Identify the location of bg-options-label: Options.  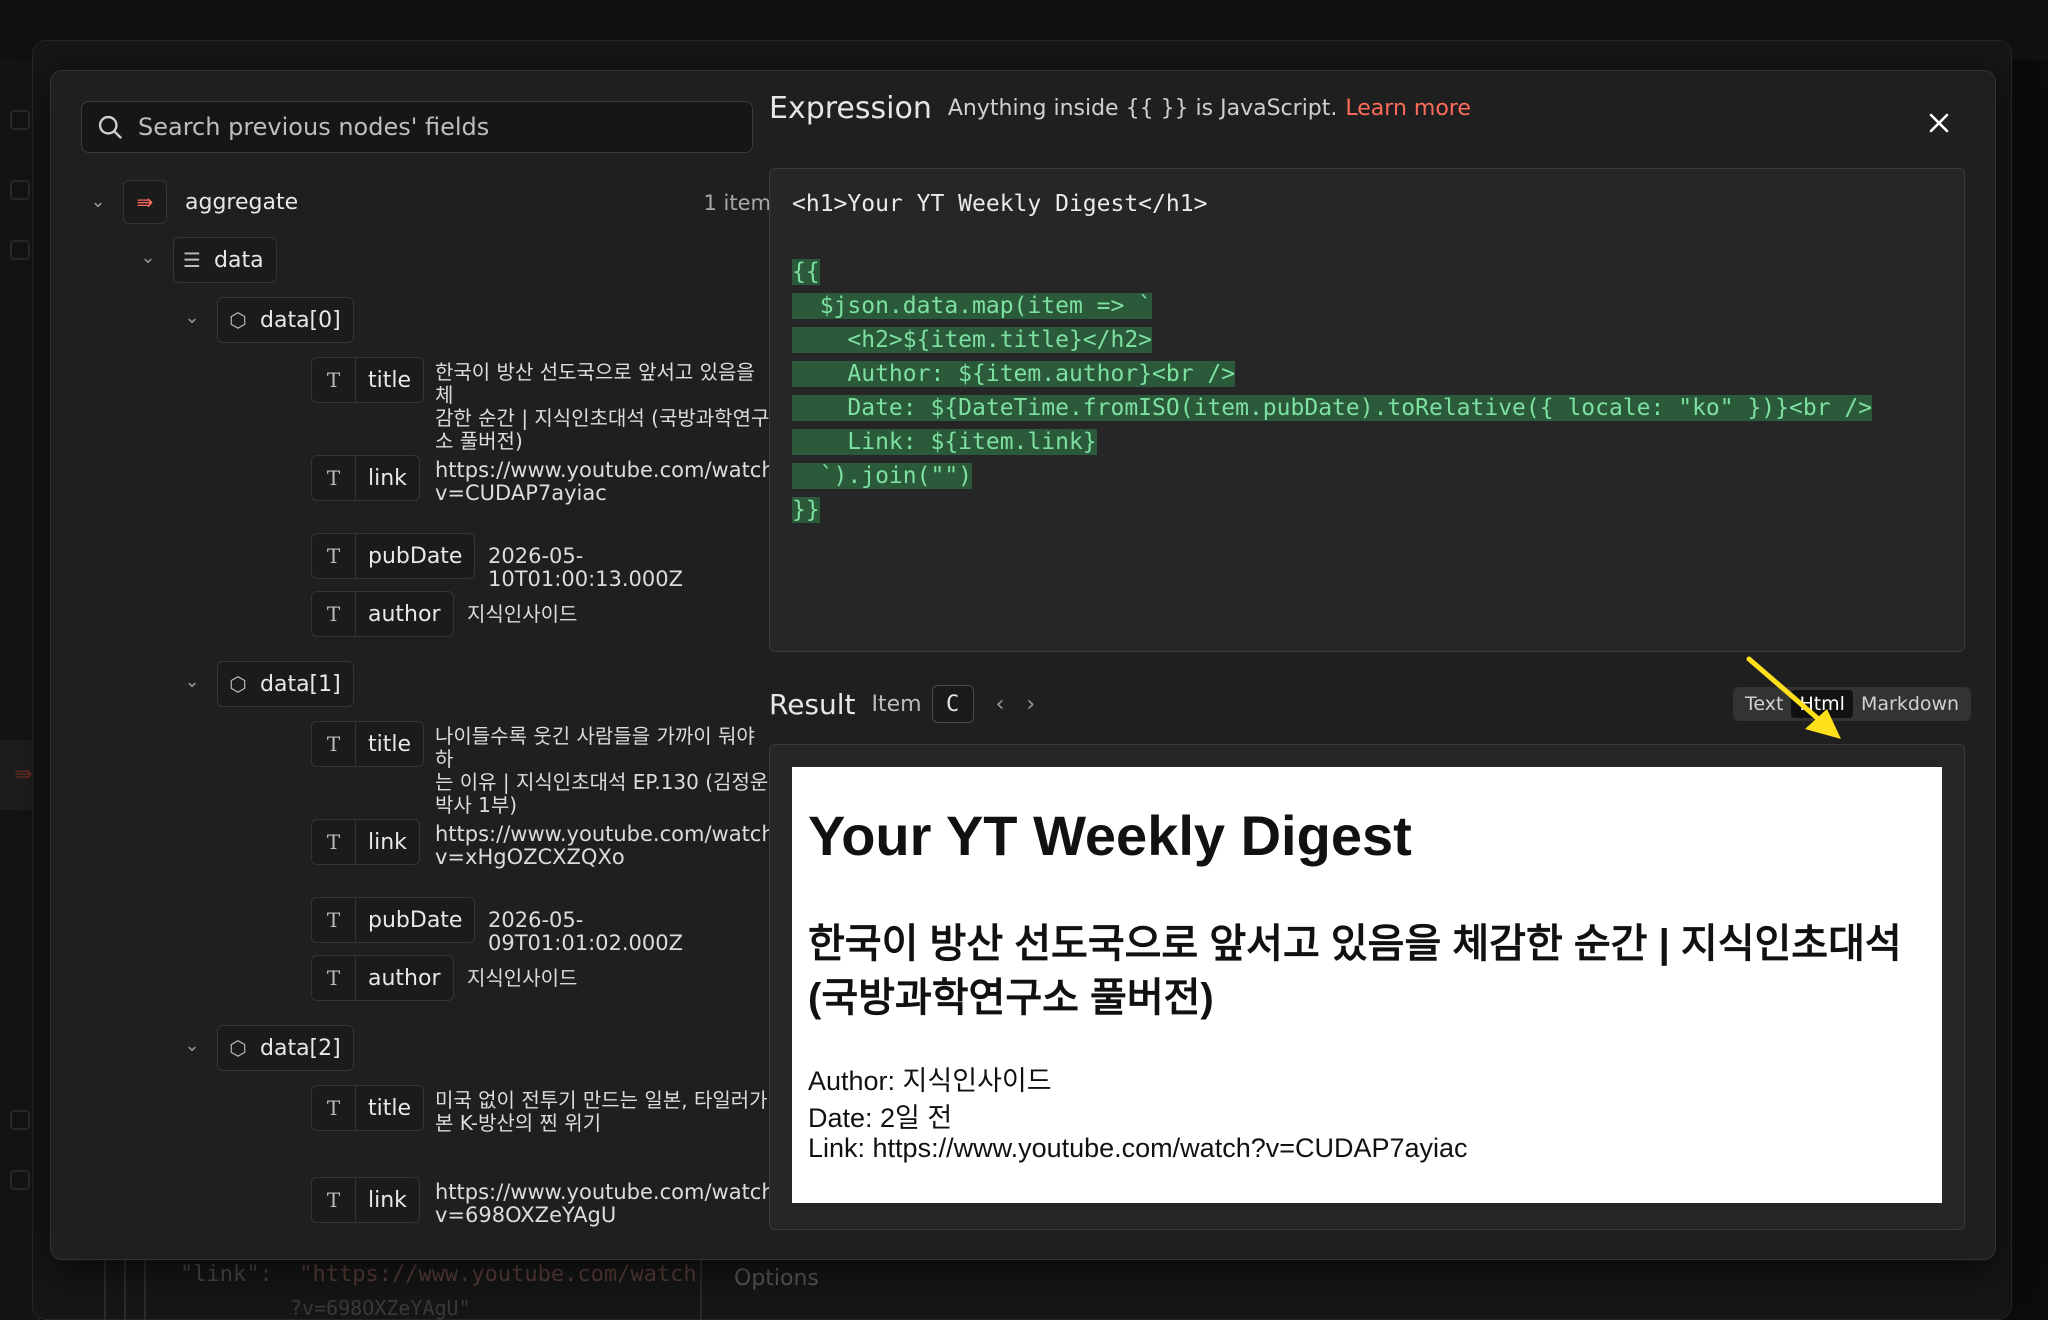
(776, 1278).